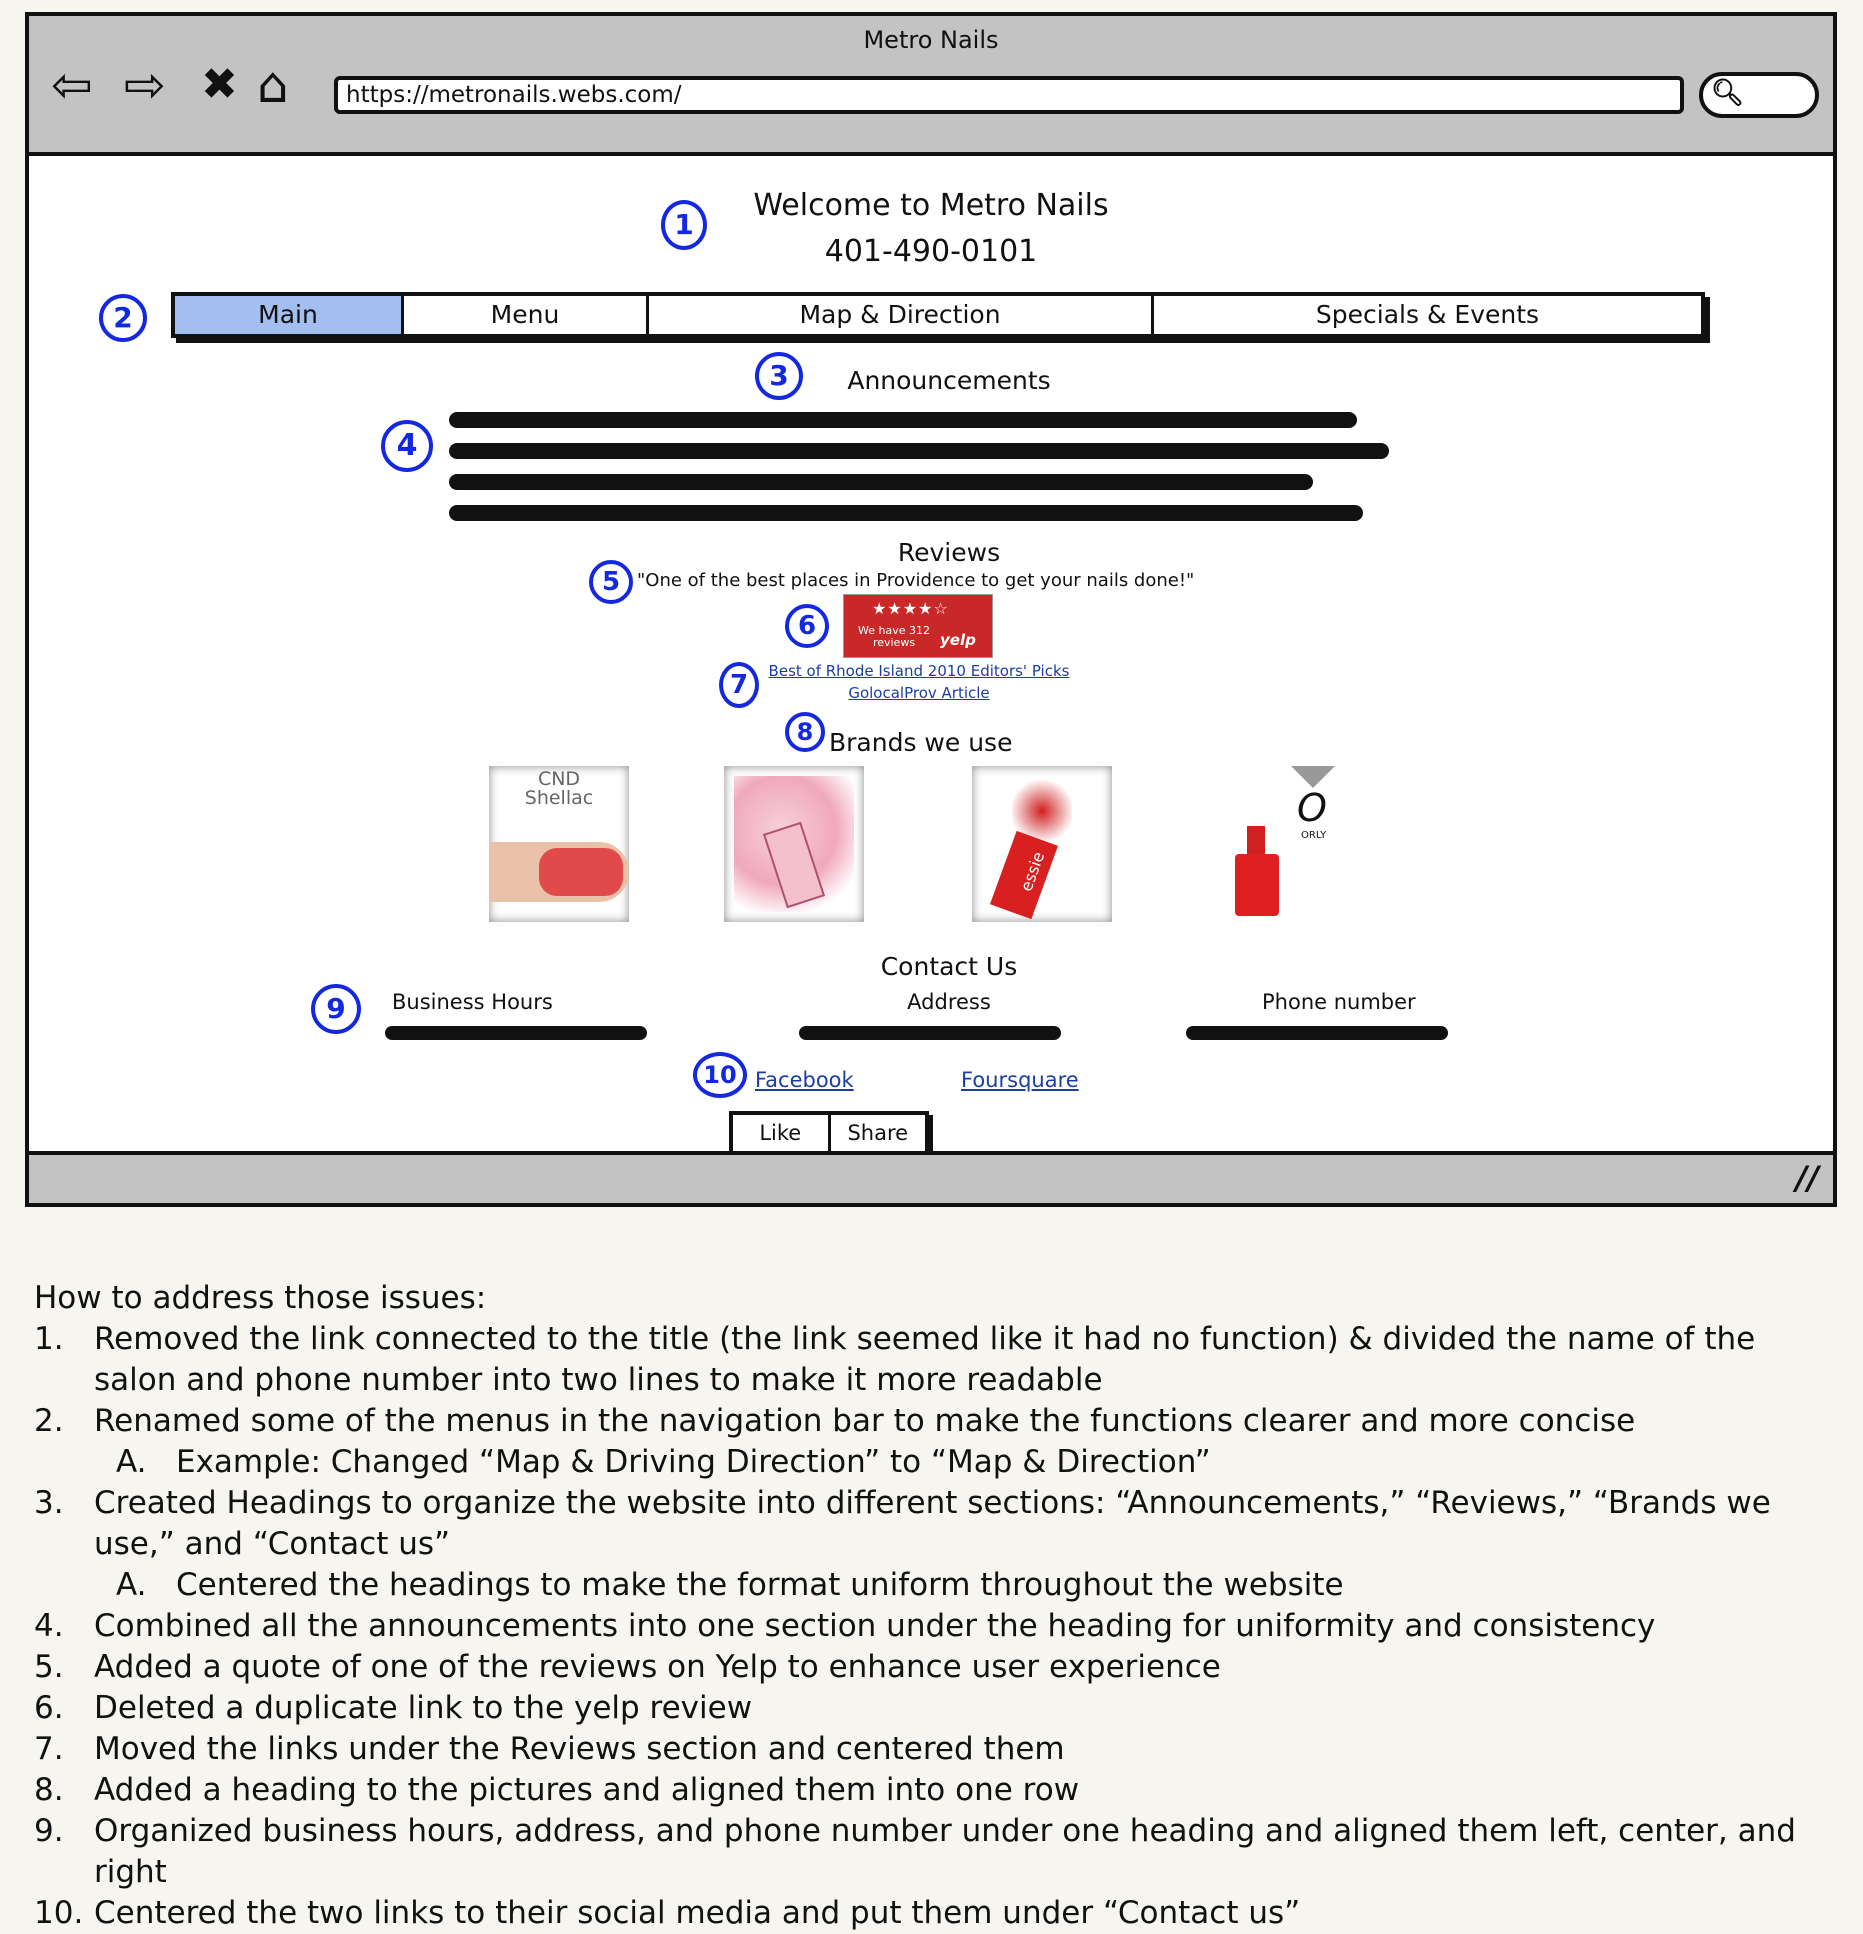 The height and width of the screenshot is (1934, 1863). Describe the element at coordinates (931, 205) in the screenshot. I see `page-title: Welcome to Metro Nails` at that location.